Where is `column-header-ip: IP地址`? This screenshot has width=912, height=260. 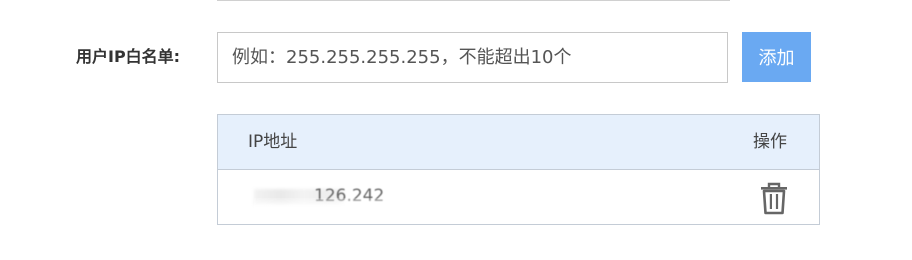
column-header-ip: IP地址 is located at coordinates (273, 142).